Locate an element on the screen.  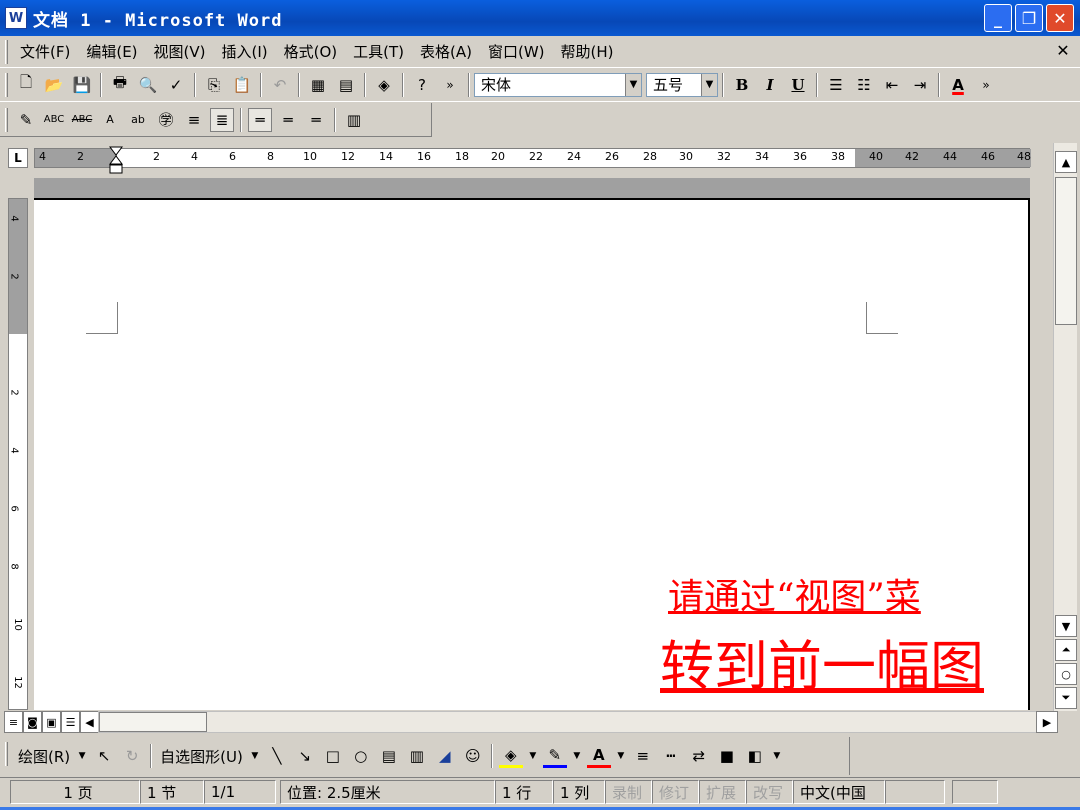
menu-window: 窗口(W) is located at coordinates (516, 51).